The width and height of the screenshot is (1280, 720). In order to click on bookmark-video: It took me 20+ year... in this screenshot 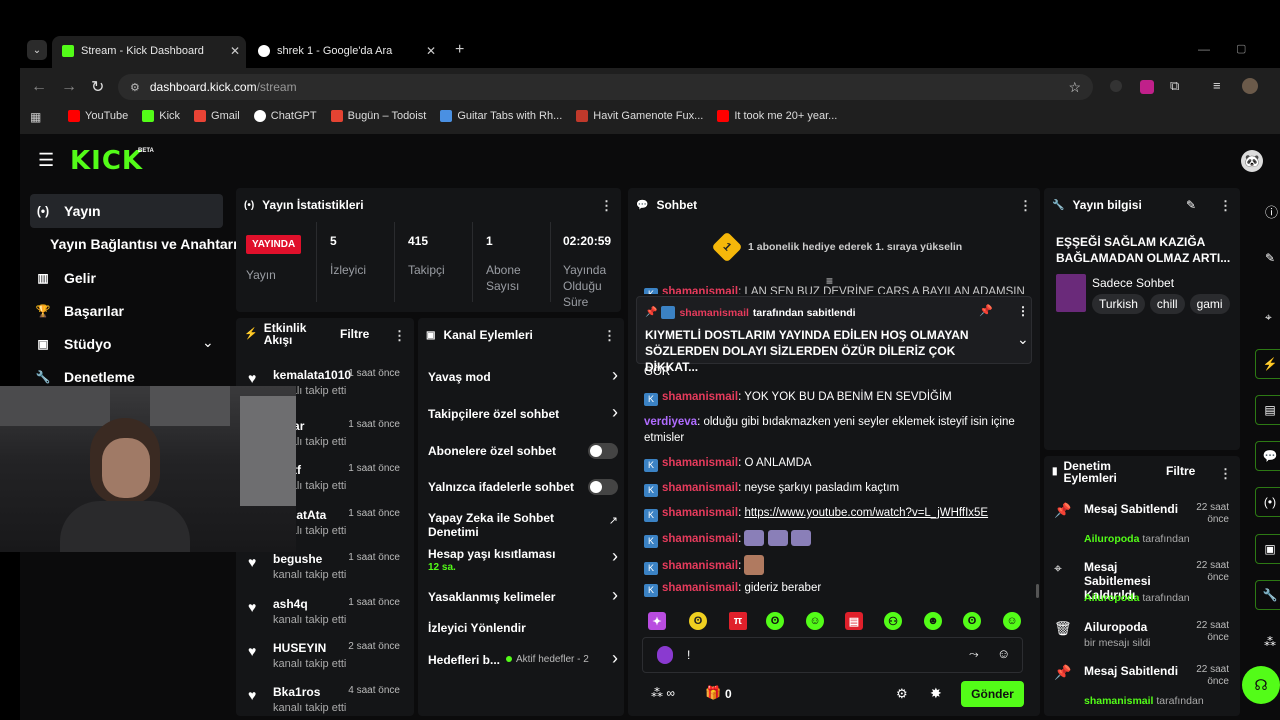, I will do `click(777, 116)`.